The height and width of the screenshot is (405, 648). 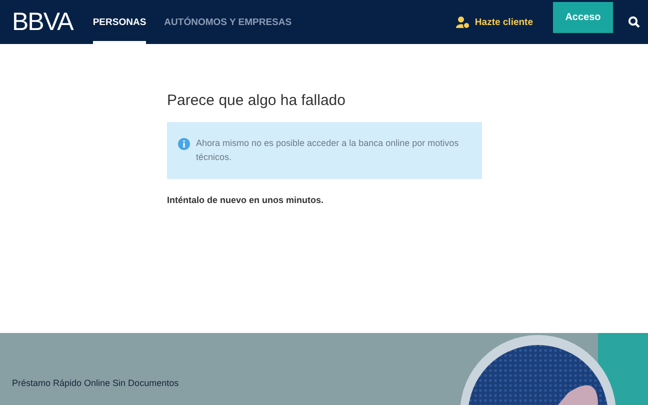 What do you see at coordinates (634, 22) in the screenshot?
I see `search-icon` at bounding box center [634, 22].